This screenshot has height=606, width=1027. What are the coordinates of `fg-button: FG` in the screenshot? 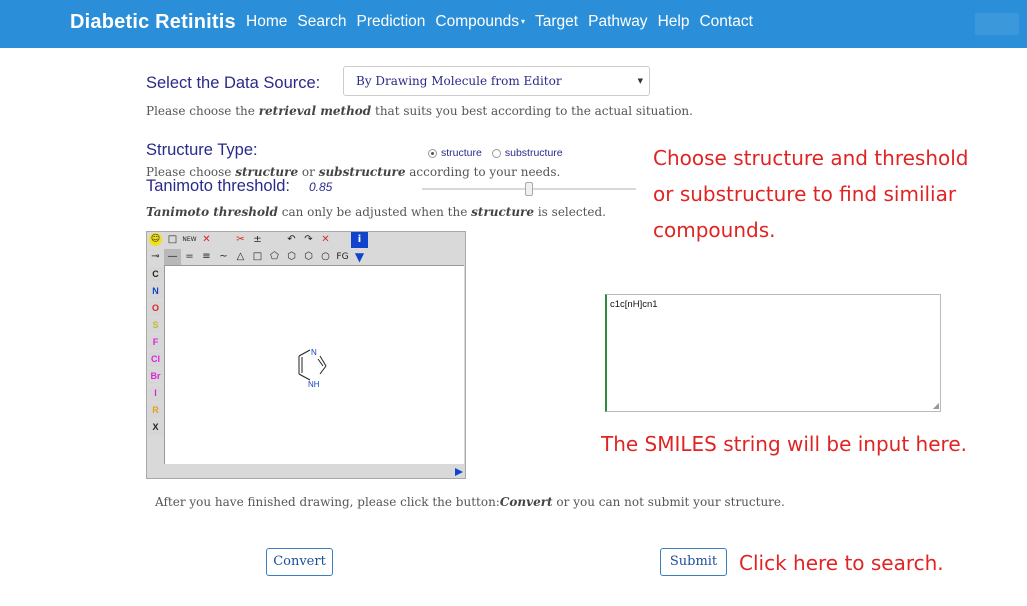 It's located at (342, 257).